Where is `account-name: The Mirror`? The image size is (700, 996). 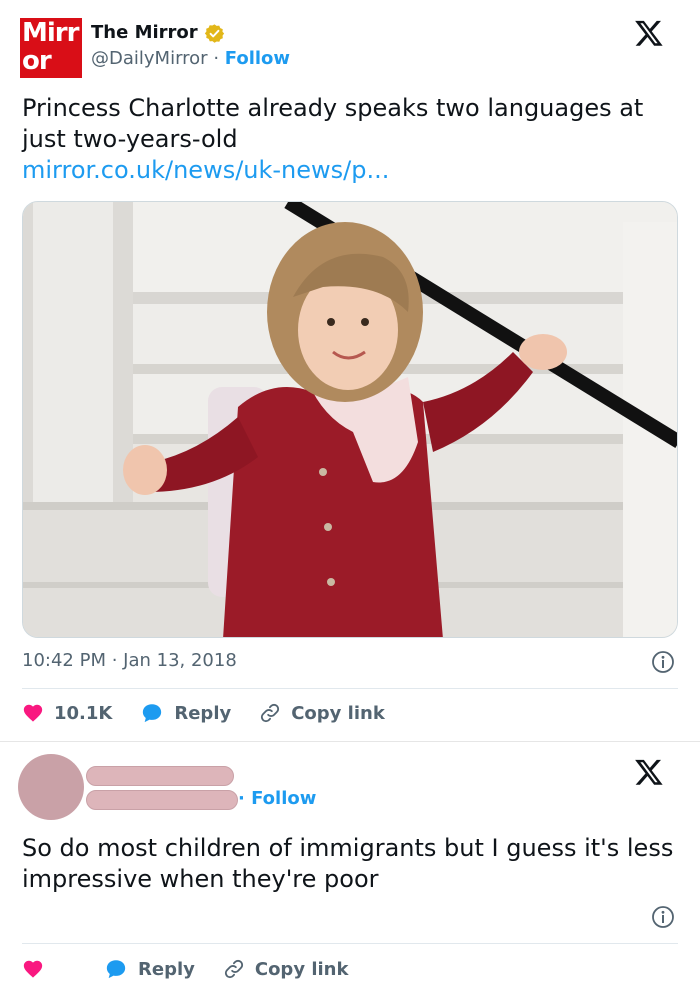 account-name: The Mirror is located at coordinates (144, 33).